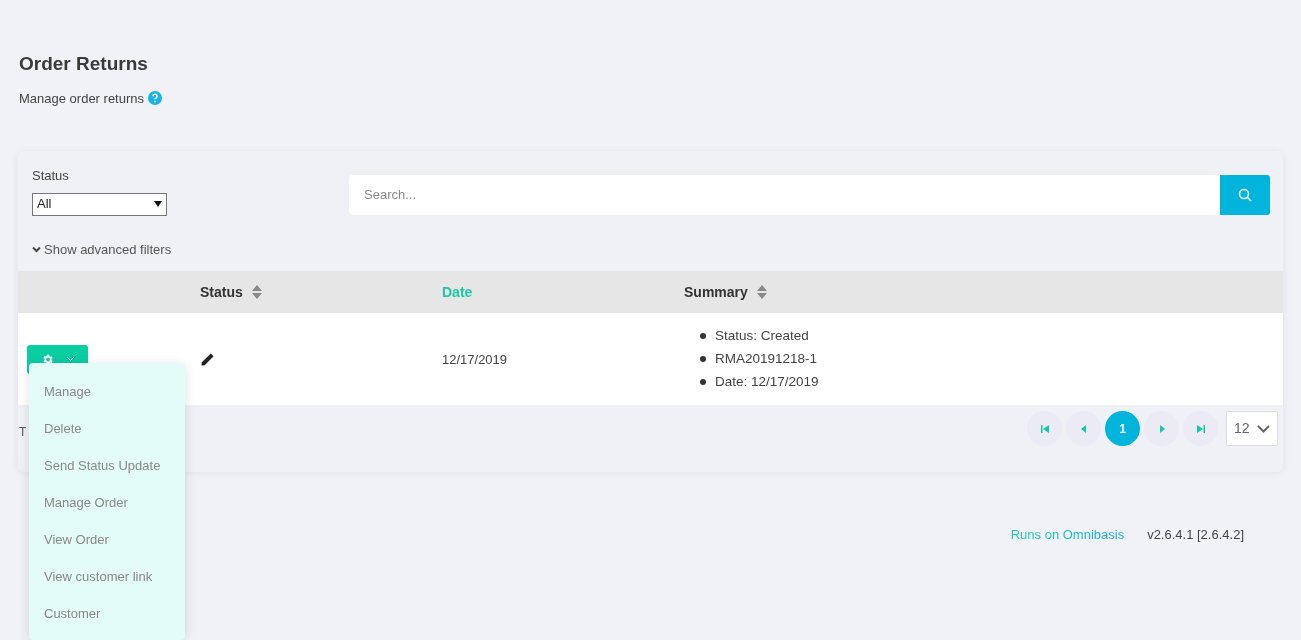  What do you see at coordinates (1122, 428) in the screenshot?
I see `page-button: 1` at bounding box center [1122, 428].